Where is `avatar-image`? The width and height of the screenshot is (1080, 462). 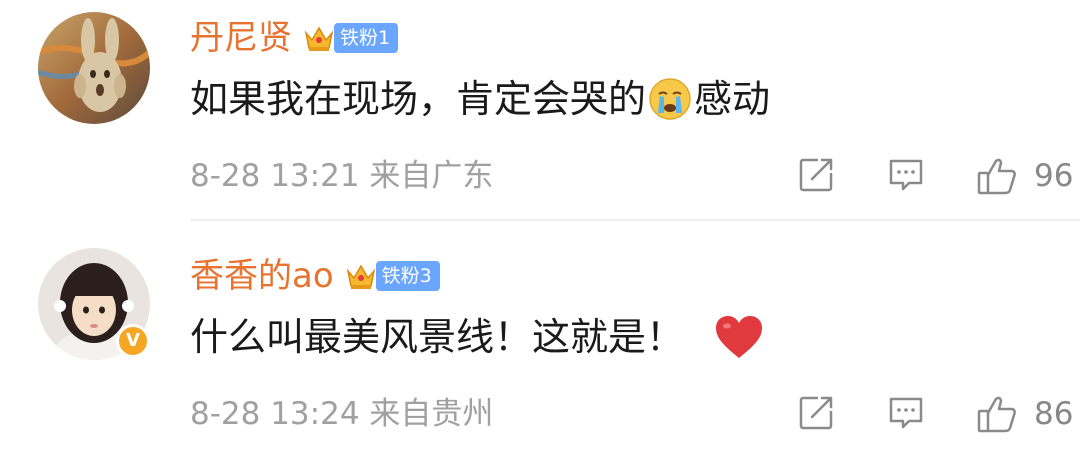
avatar-image is located at coordinates (94, 68).